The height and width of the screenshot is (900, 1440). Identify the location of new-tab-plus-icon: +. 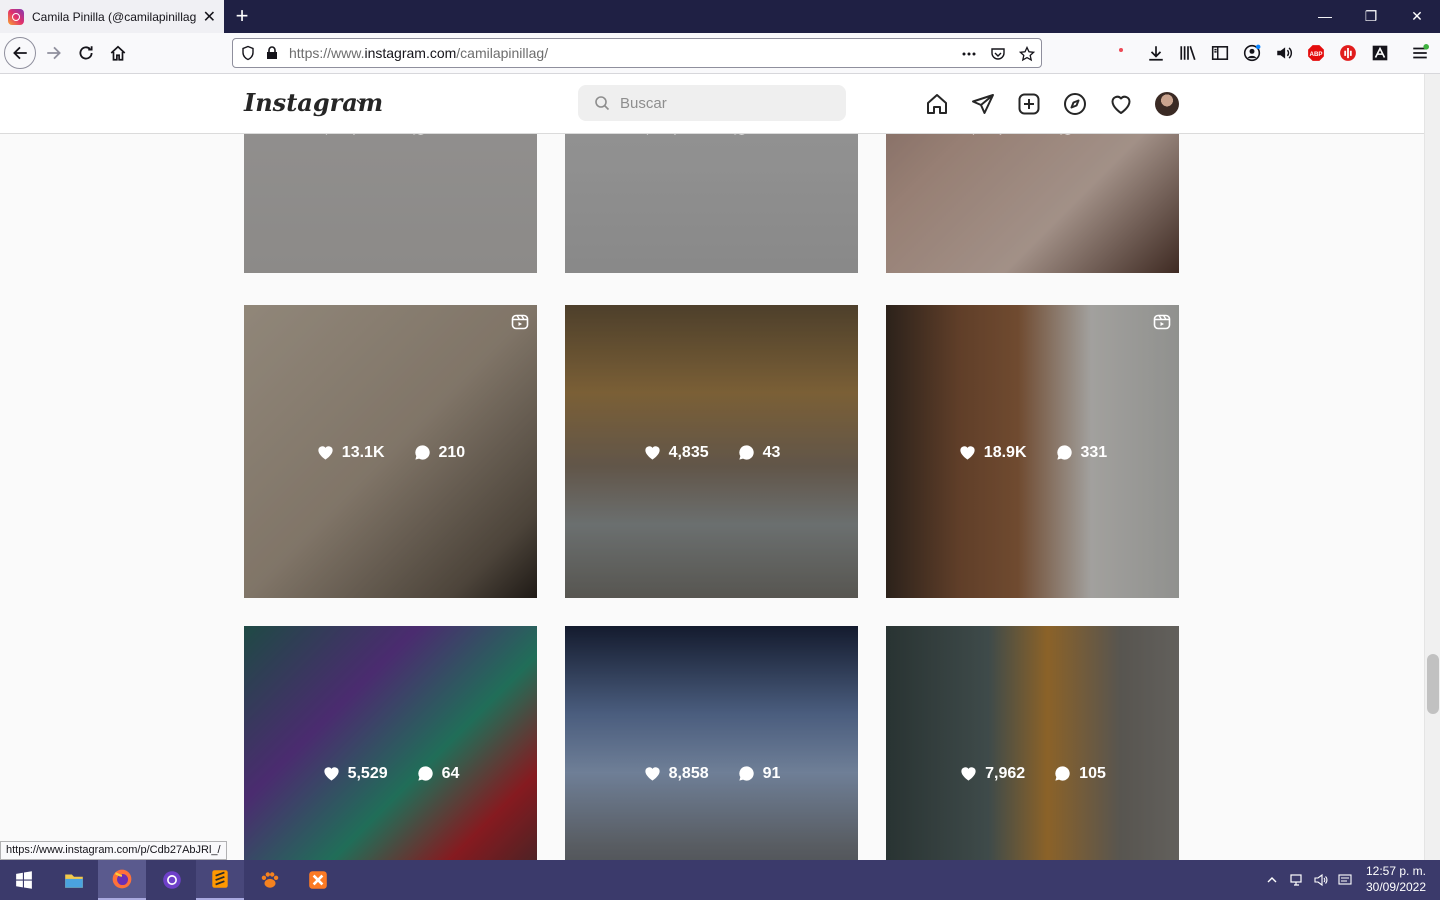
(242, 16).